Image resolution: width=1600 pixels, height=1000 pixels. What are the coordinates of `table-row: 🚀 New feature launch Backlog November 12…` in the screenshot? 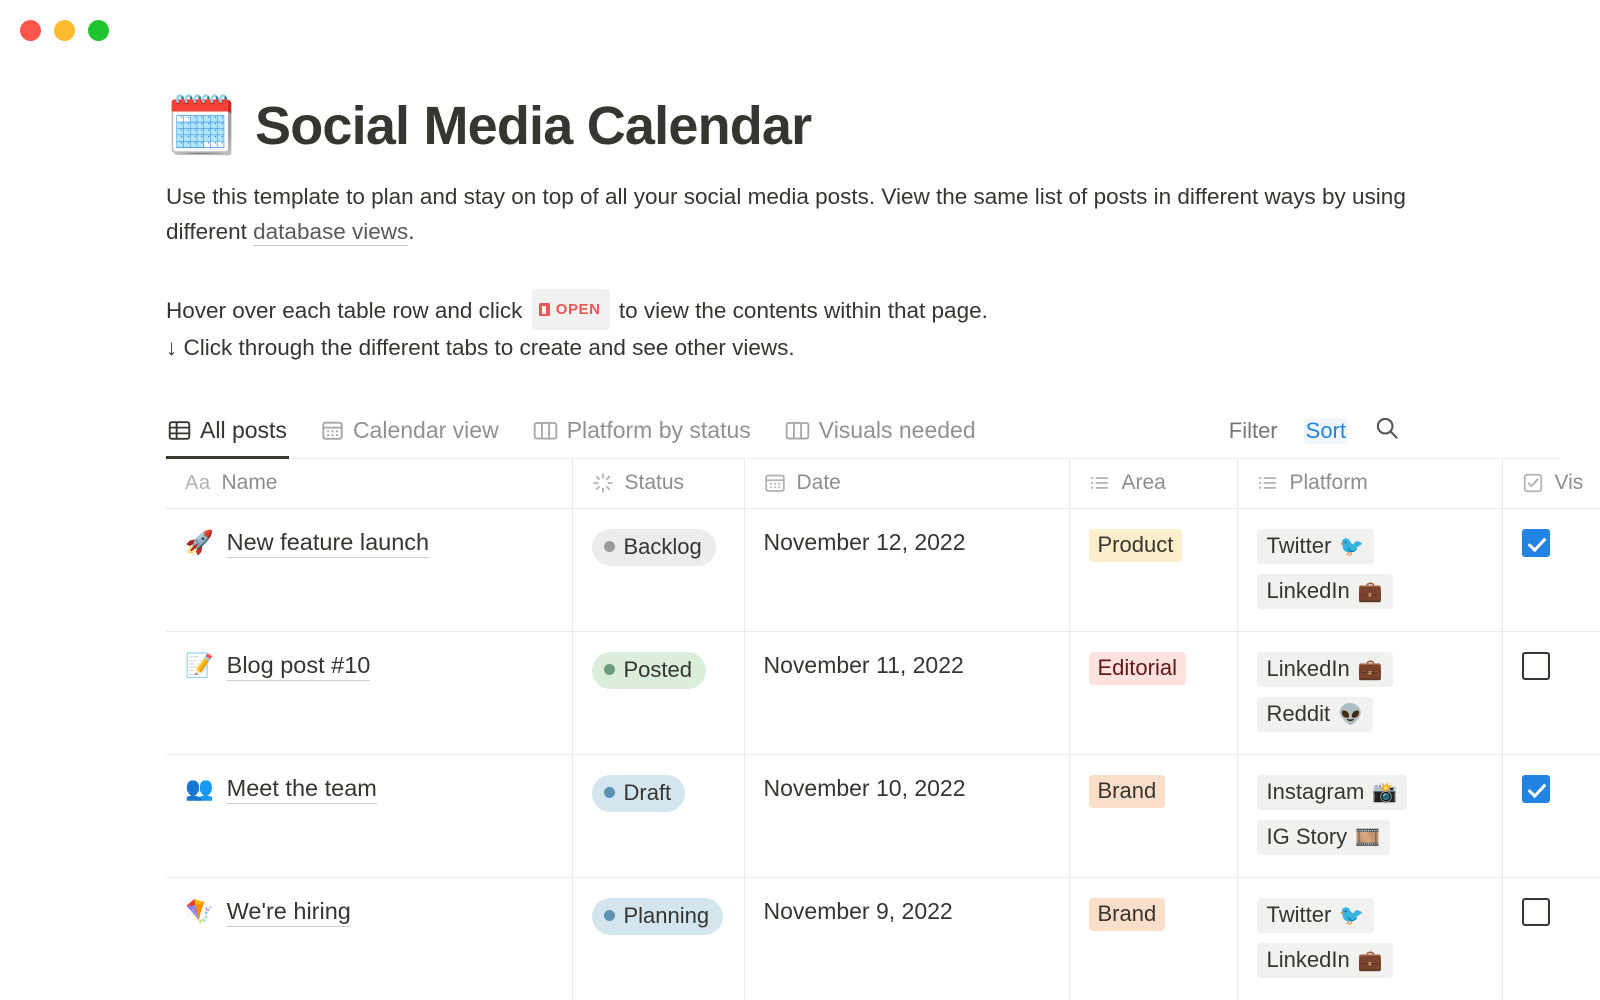 It's located at (883, 570).